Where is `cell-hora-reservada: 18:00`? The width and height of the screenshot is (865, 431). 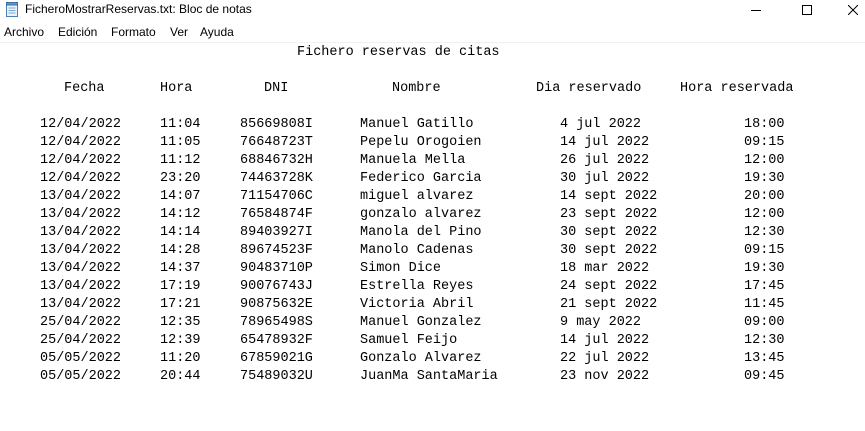
cell-hora-reservada: 18:00 is located at coordinates (764, 124).